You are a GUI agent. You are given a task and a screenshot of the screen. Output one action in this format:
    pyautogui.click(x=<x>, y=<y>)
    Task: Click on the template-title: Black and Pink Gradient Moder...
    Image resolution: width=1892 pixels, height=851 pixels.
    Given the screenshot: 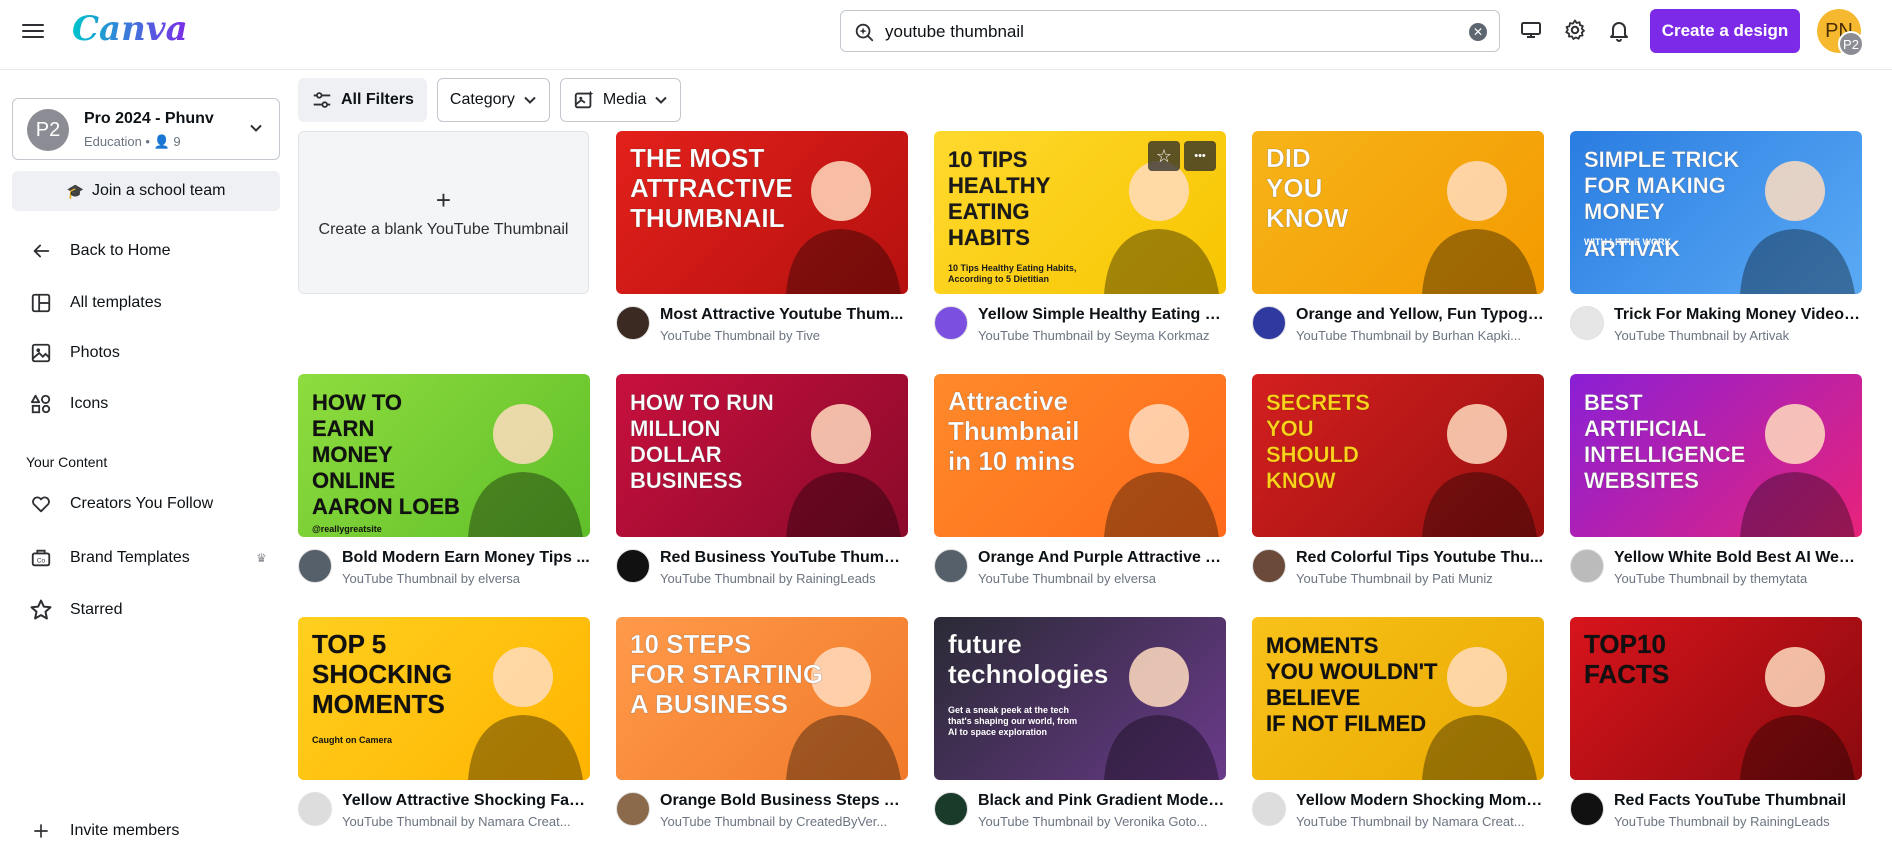 What is the action you would take?
    pyautogui.click(x=1102, y=801)
    